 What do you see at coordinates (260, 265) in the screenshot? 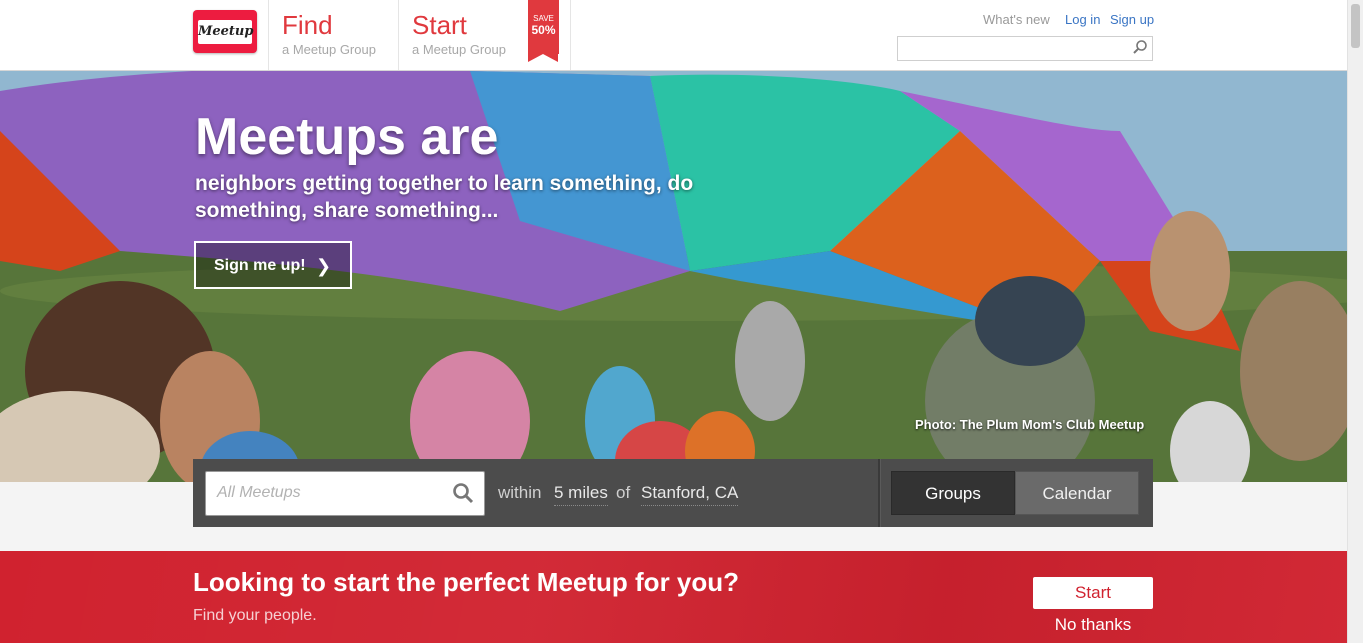
I see `sign-me-up-label: Sign me up!` at bounding box center [260, 265].